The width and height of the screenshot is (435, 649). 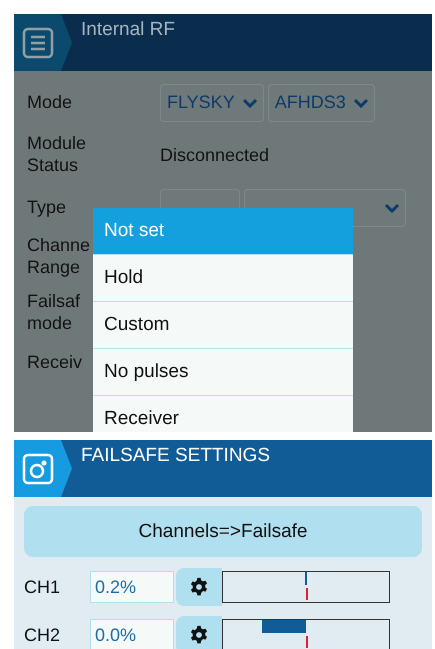 I want to click on menu-tab, so click(x=43, y=42).